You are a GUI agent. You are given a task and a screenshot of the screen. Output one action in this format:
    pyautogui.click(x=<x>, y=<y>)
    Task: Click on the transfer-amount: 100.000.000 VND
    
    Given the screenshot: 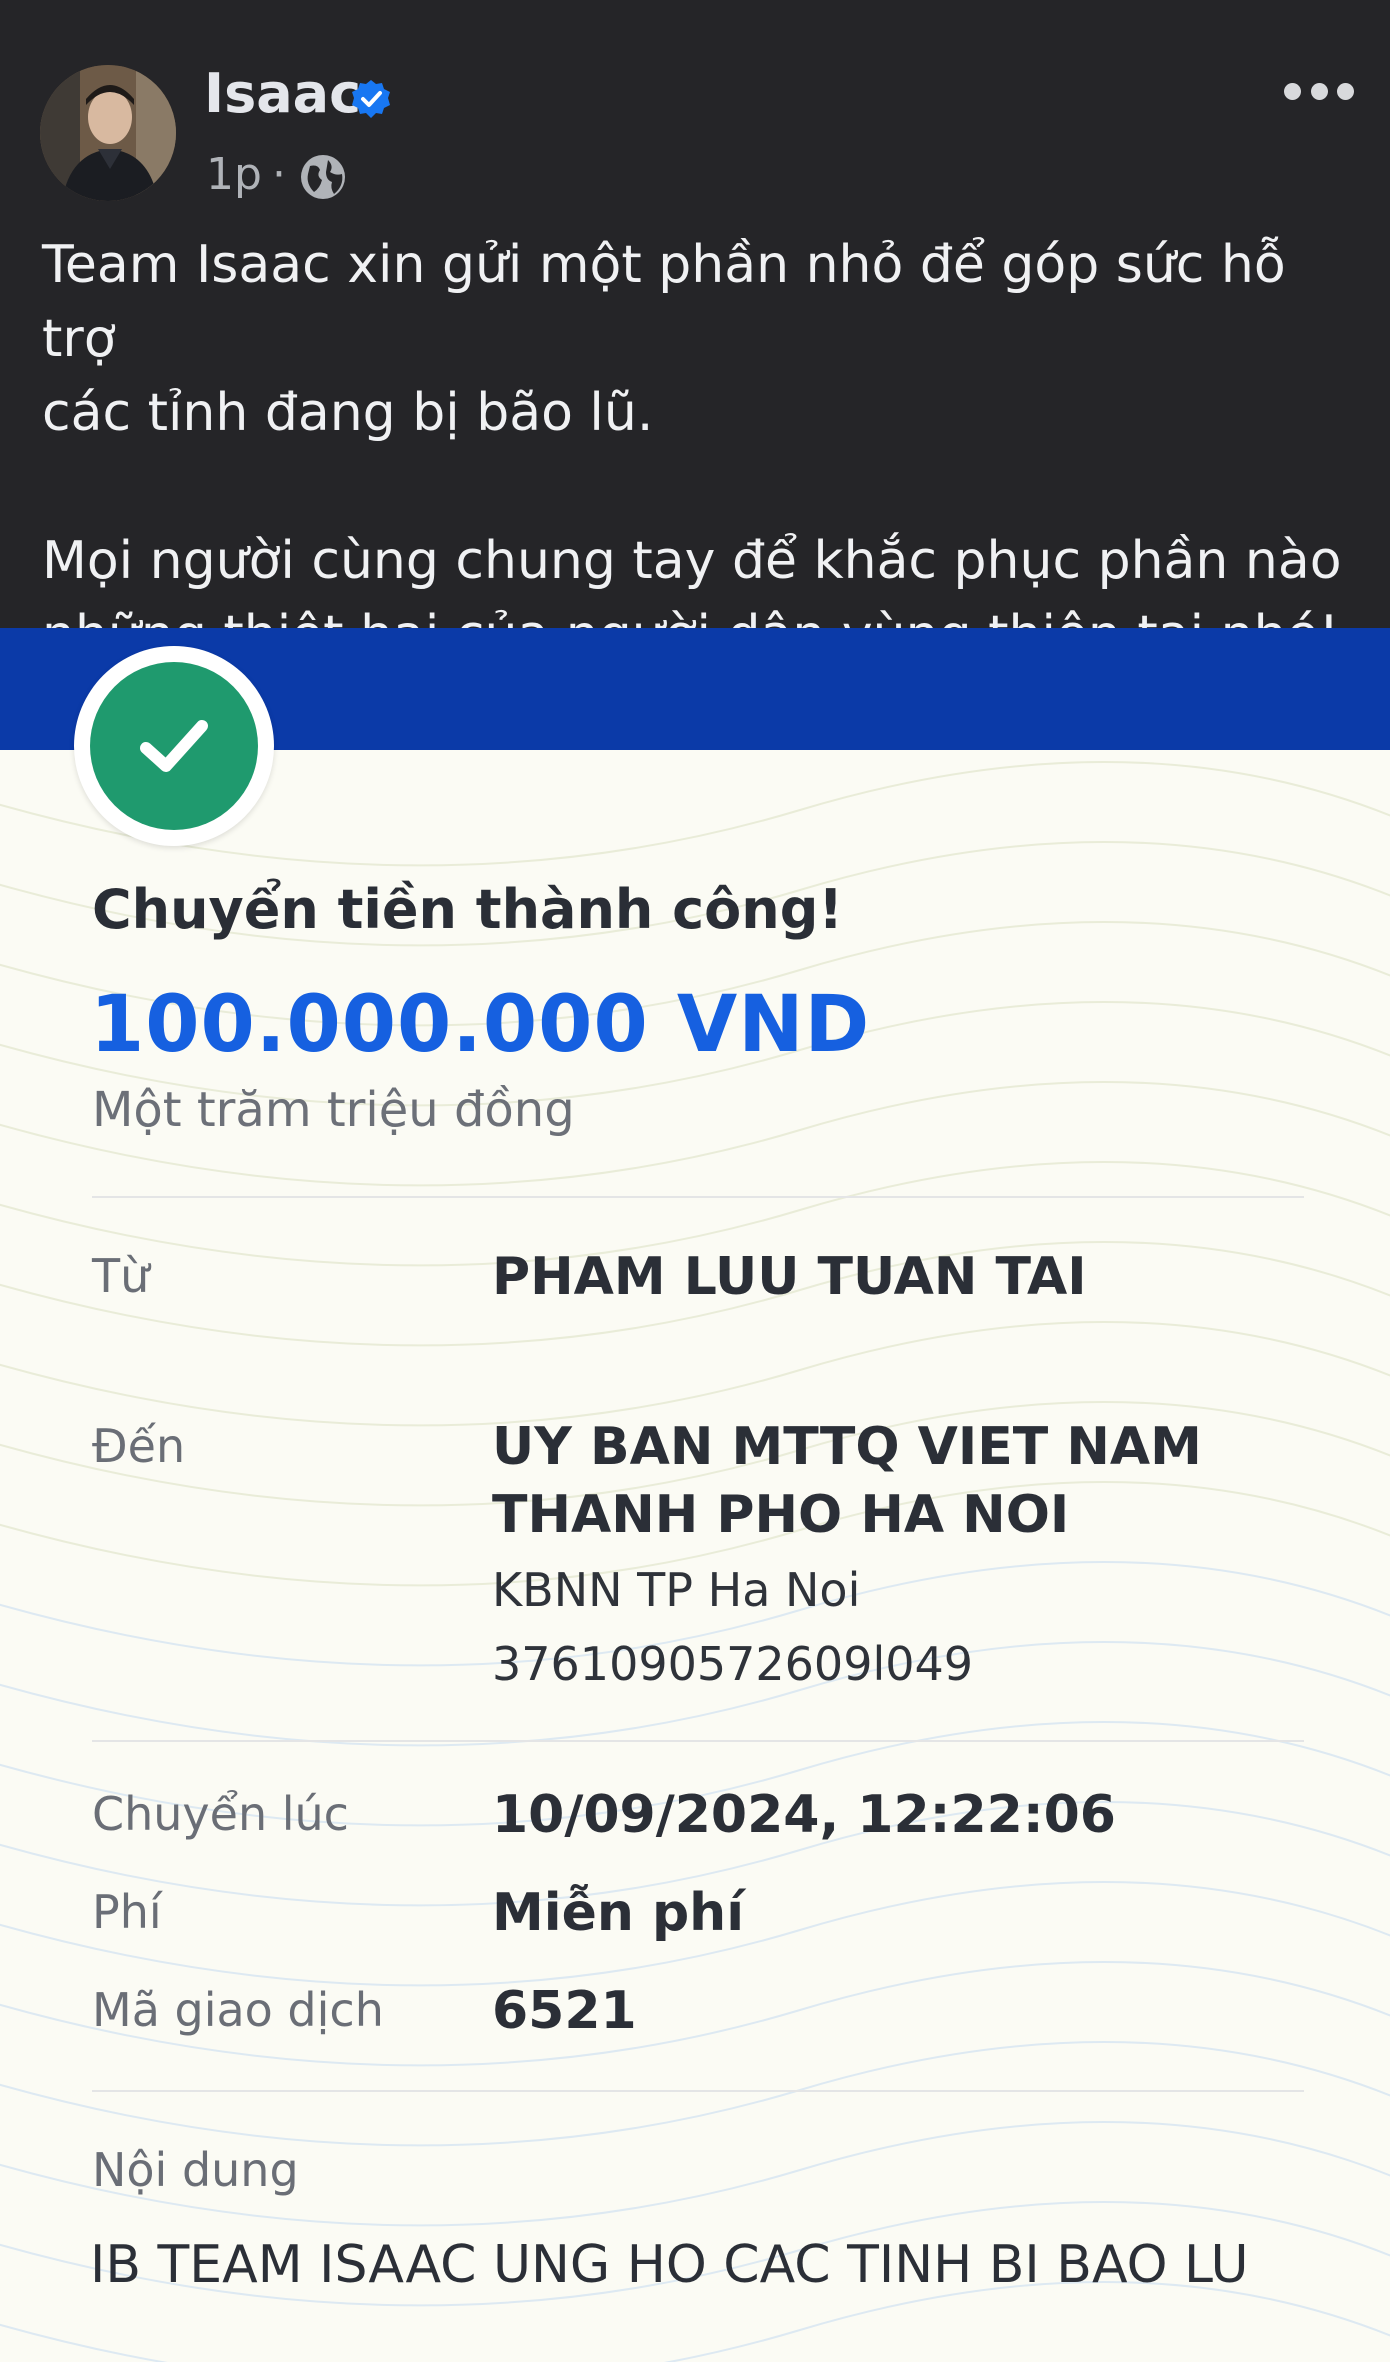 What is the action you would take?
    pyautogui.click(x=480, y=1025)
    